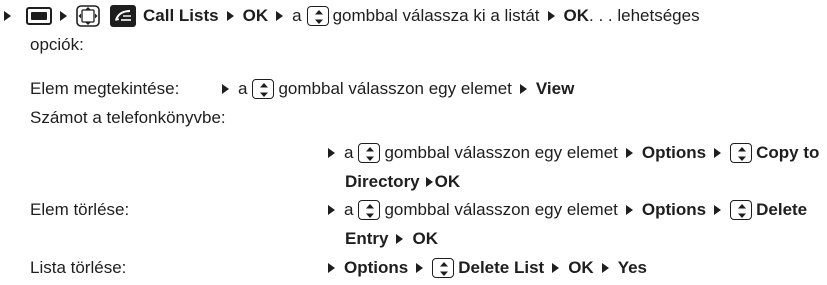 Image resolution: width=827 pixels, height=285 pixels. I want to click on directory-label: Directory, so click(382, 181).